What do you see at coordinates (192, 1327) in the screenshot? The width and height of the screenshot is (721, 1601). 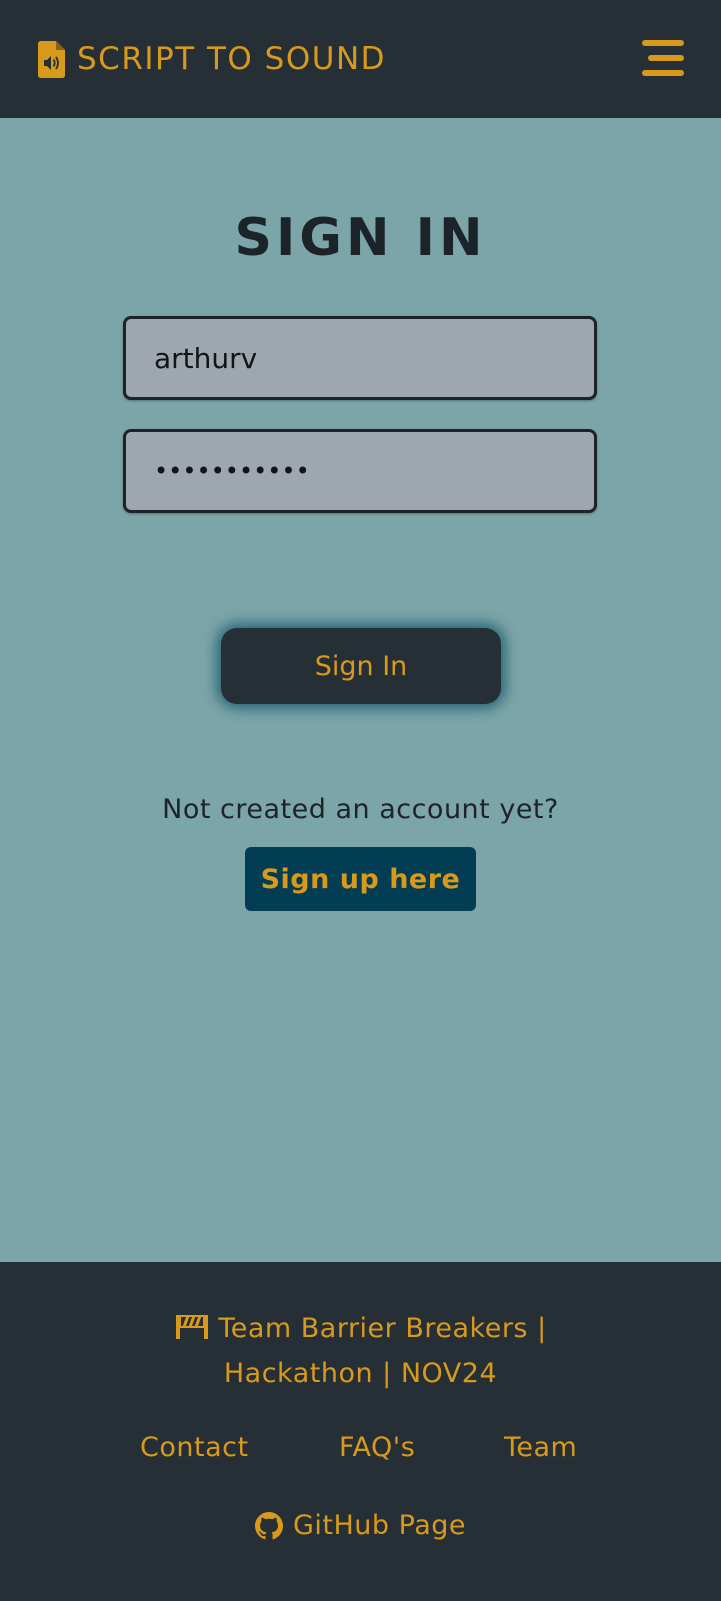 I see `roadblock-icon` at bounding box center [192, 1327].